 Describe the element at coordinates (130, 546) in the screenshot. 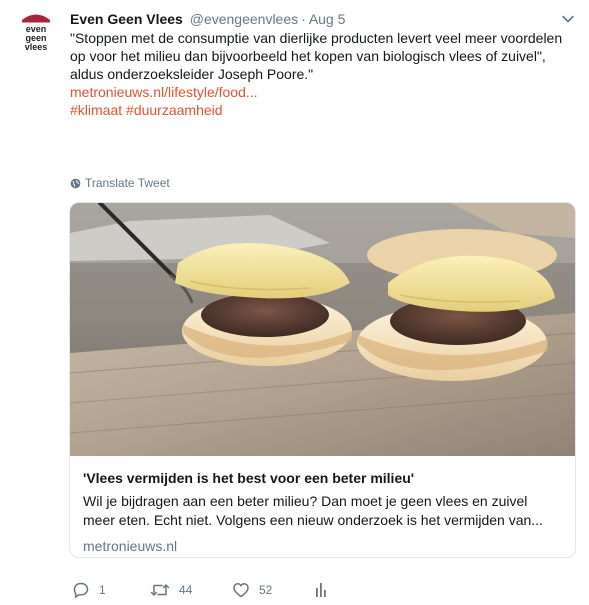

I see `card-domain: metronieuws.nl` at that location.